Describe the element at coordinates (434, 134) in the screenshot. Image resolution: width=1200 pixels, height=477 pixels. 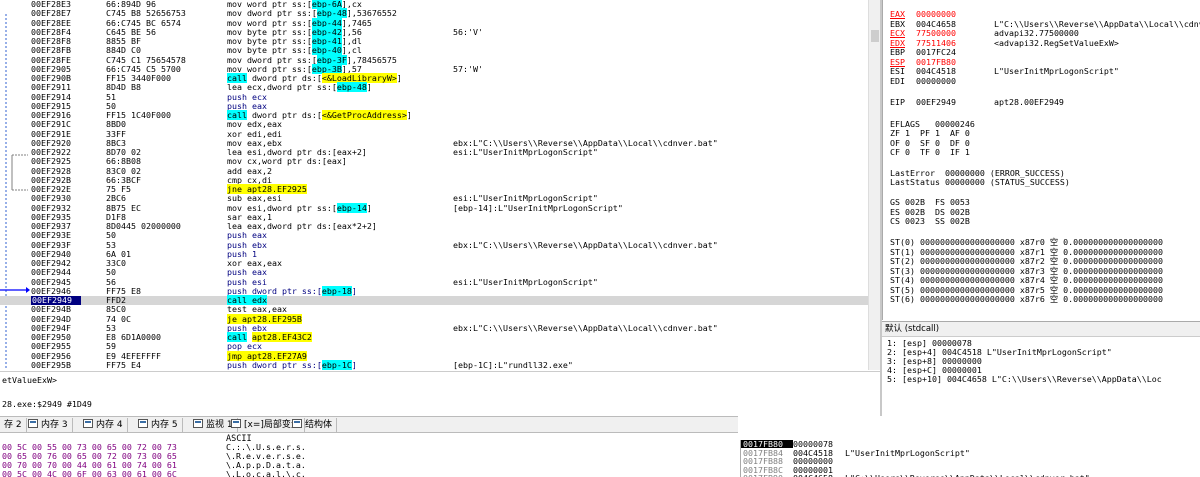
I see `instruction-row: 00EF291E 33FF xor edi,edi` at that location.